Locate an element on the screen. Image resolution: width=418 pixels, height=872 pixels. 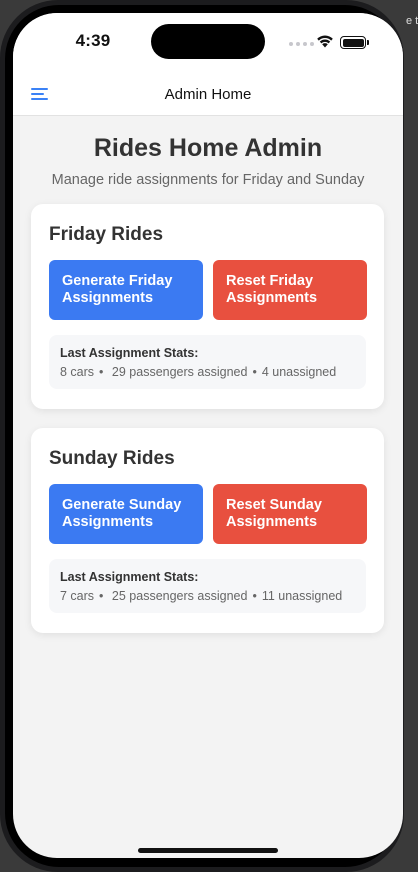
status-time: 4:39 is located at coordinates (93, 40).